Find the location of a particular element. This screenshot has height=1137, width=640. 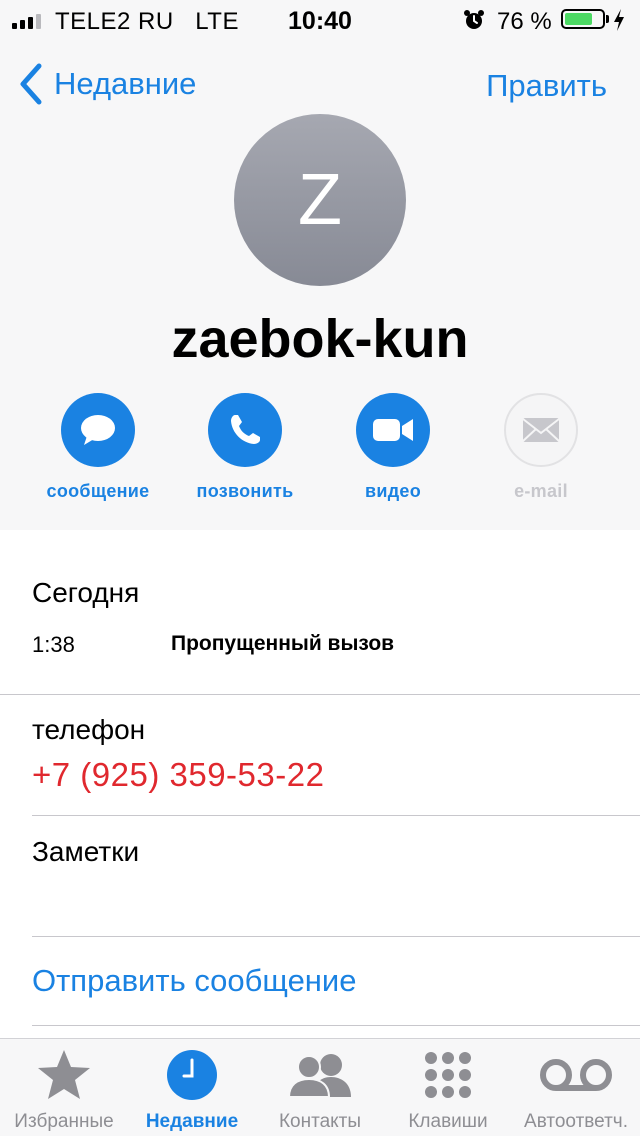

back-button: Недавние is located at coordinates (107, 84).